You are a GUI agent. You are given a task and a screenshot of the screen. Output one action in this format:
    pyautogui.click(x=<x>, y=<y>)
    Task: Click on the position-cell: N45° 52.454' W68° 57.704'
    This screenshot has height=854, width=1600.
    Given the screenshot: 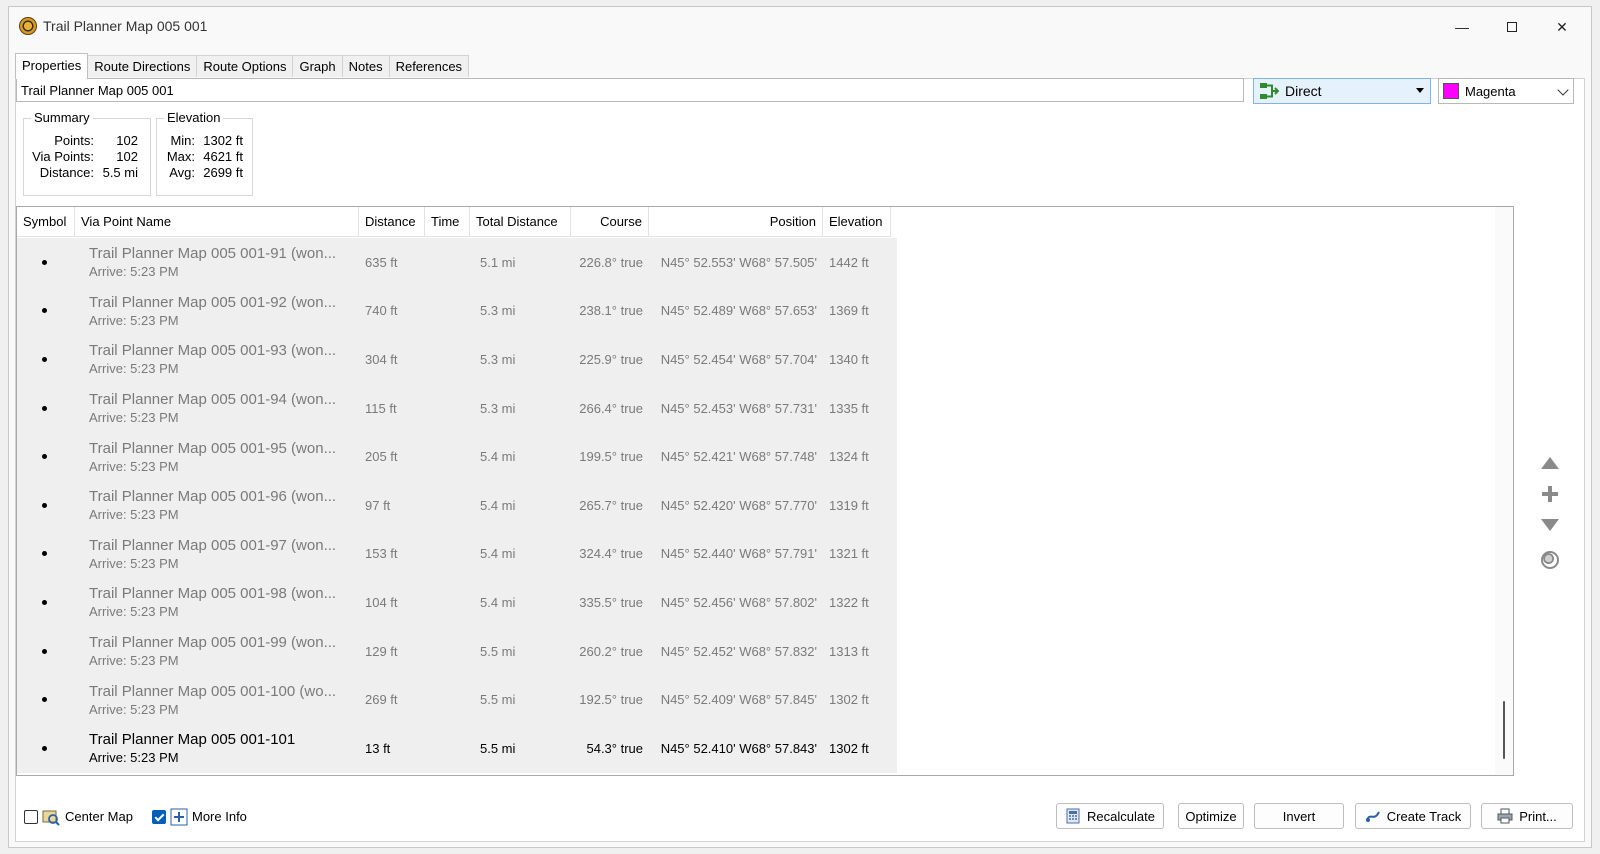 What is the action you would take?
    pyautogui.click(x=738, y=359)
    